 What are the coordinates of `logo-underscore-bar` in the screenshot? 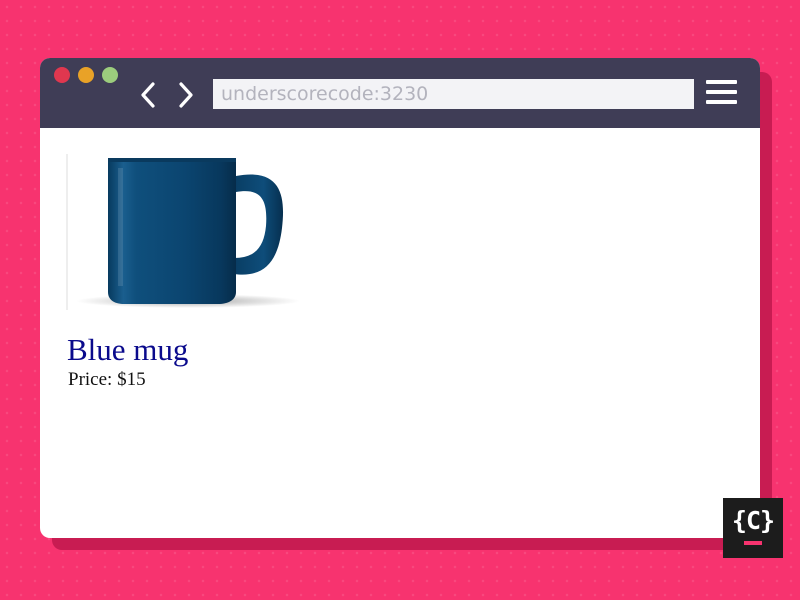 It's located at (753, 543).